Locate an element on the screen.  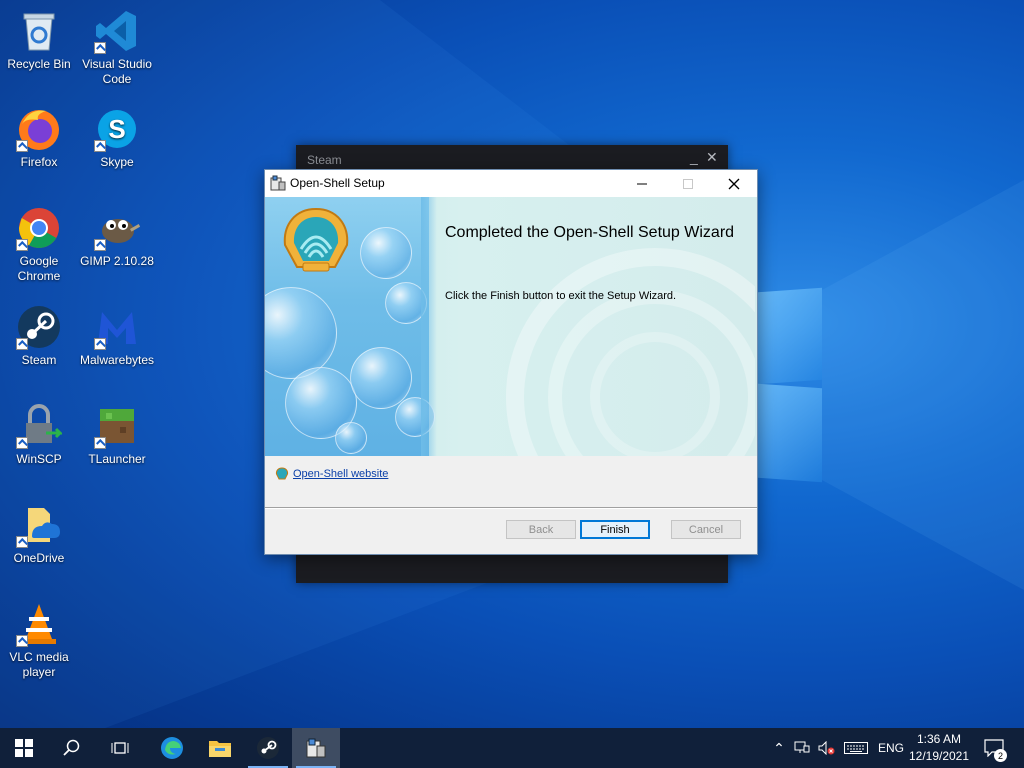
svg-text: S is located at coordinates (116, 129).